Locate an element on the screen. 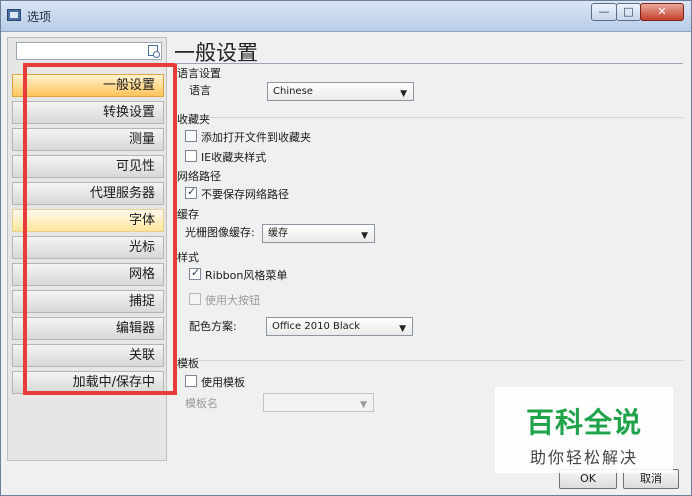  color-scheme-label: 配色方案: is located at coordinates (213, 326).